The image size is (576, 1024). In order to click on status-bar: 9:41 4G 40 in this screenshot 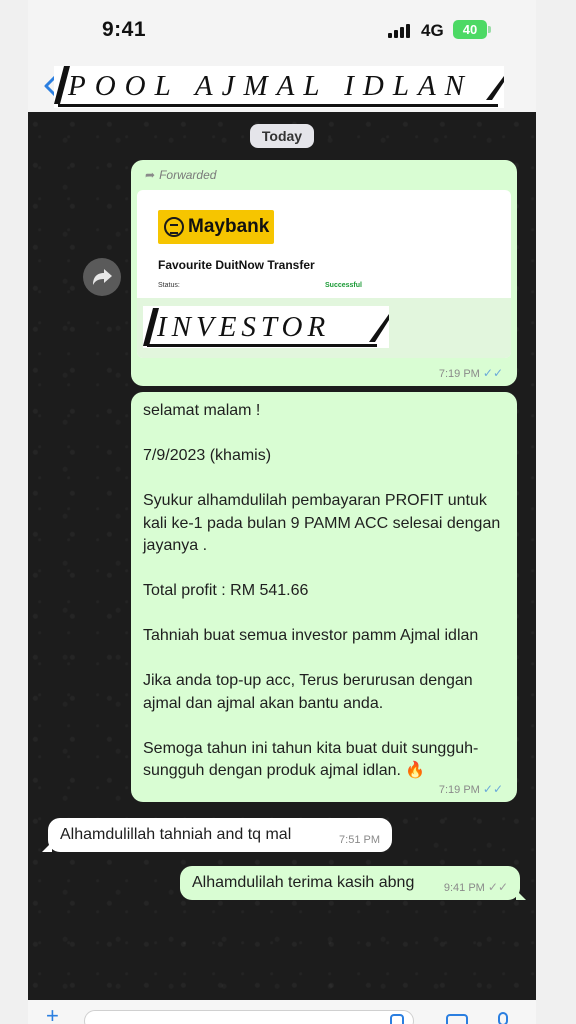, I will do `click(282, 30)`.